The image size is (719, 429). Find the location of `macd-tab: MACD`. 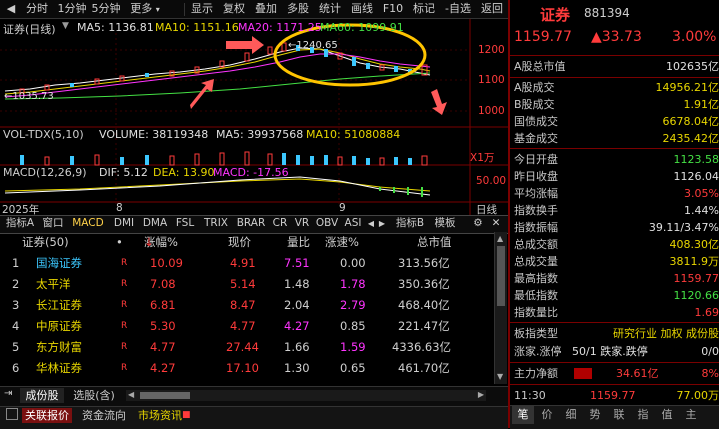

macd-tab: MACD is located at coordinates (88, 223).